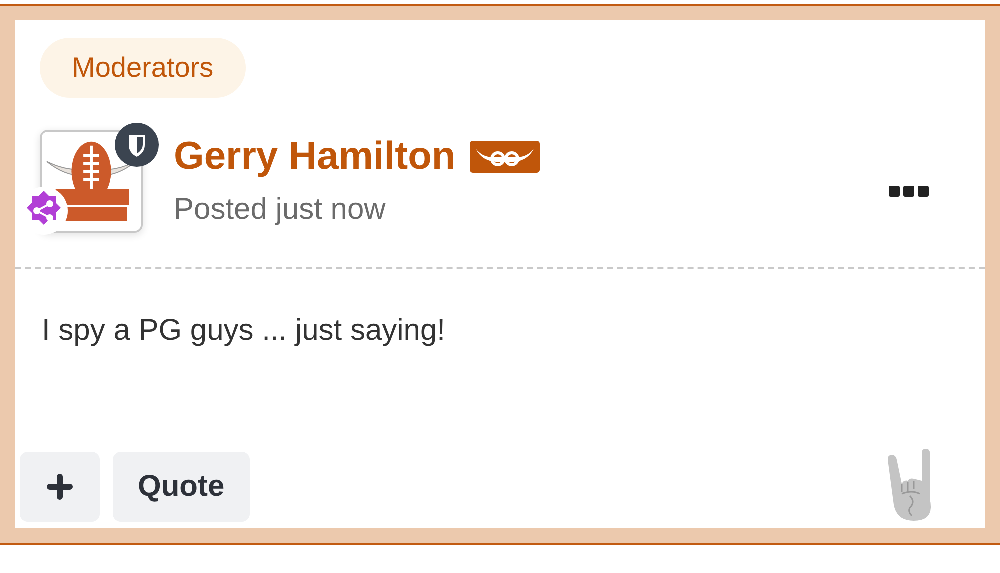  What do you see at coordinates (143, 68) in the screenshot?
I see `group-label: Moderators` at bounding box center [143, 68].